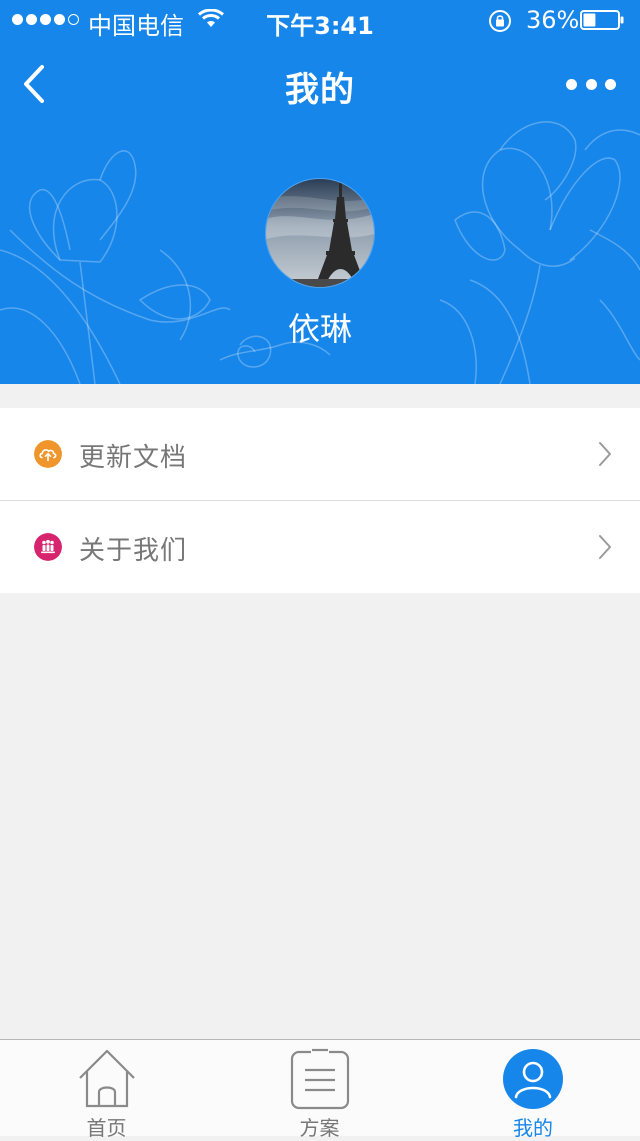 The width and height of the screenshot is (640, 1141). What do you see at coordinates (533, 1128) in the screenshot?
I see `tab-label: 我的` at bounding box center [533, 1128].